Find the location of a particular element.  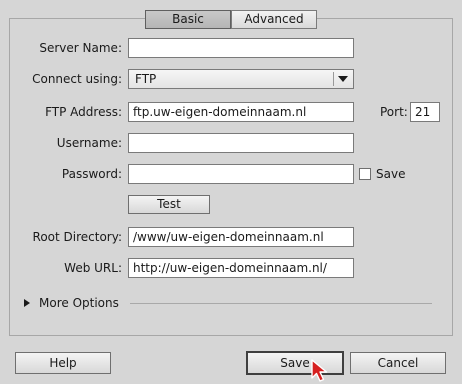

save-password-checkbox is located at coordinates (365, 174).